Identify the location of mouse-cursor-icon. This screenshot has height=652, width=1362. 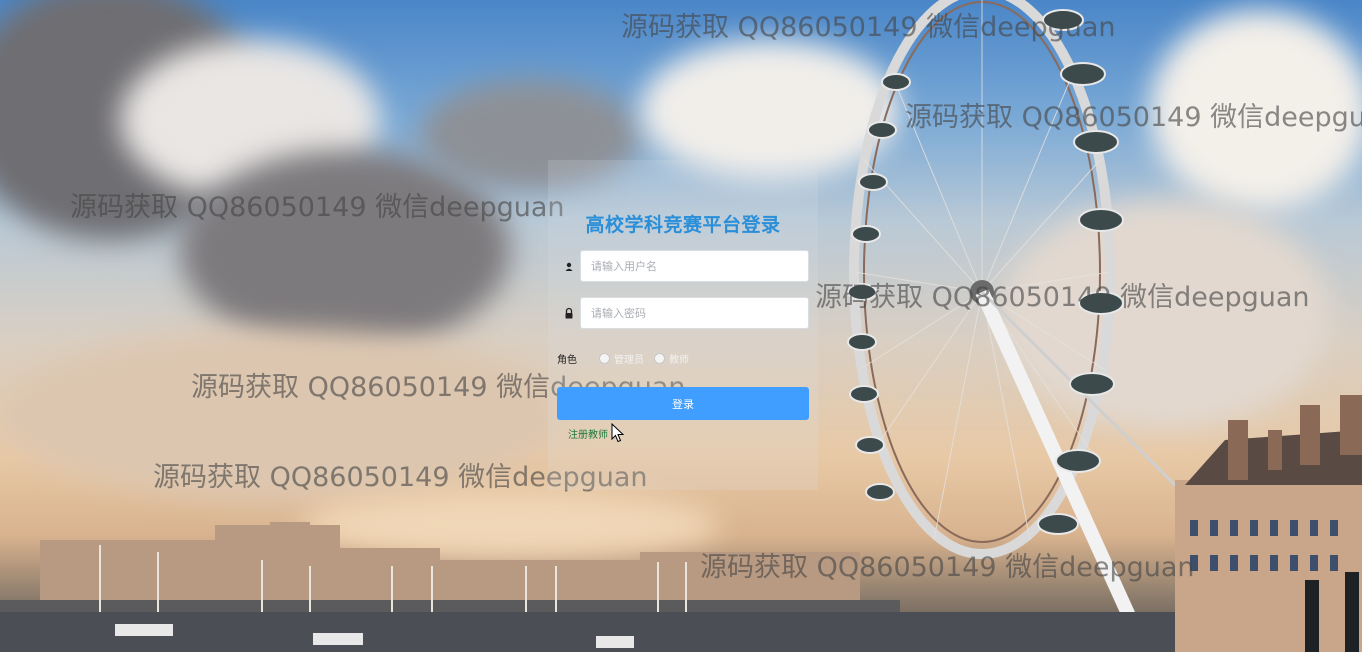
(618, 433).